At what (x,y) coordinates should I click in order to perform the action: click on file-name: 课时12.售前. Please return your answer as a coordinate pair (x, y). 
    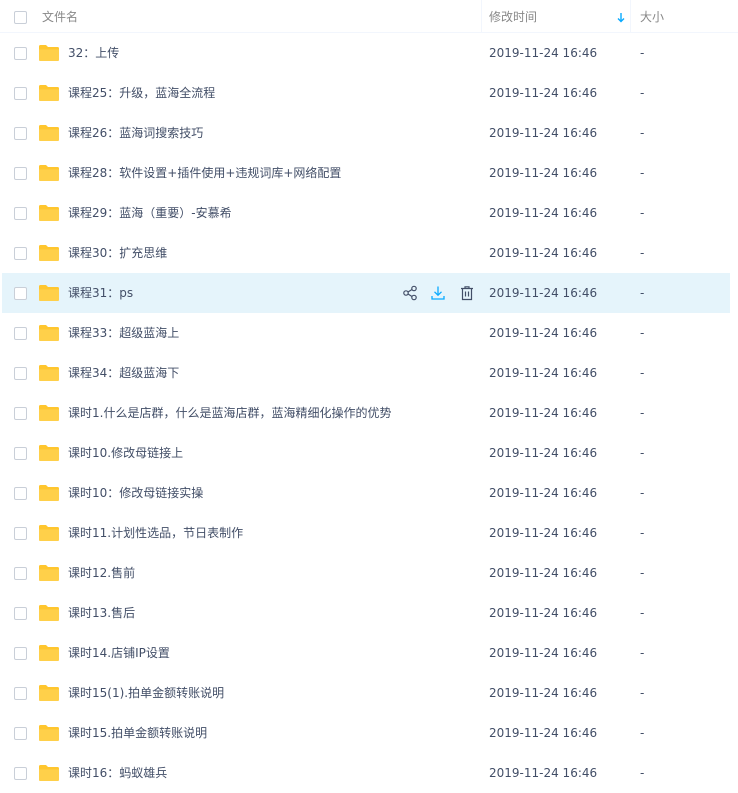
    Looking at the image, I should click on (101, 573).